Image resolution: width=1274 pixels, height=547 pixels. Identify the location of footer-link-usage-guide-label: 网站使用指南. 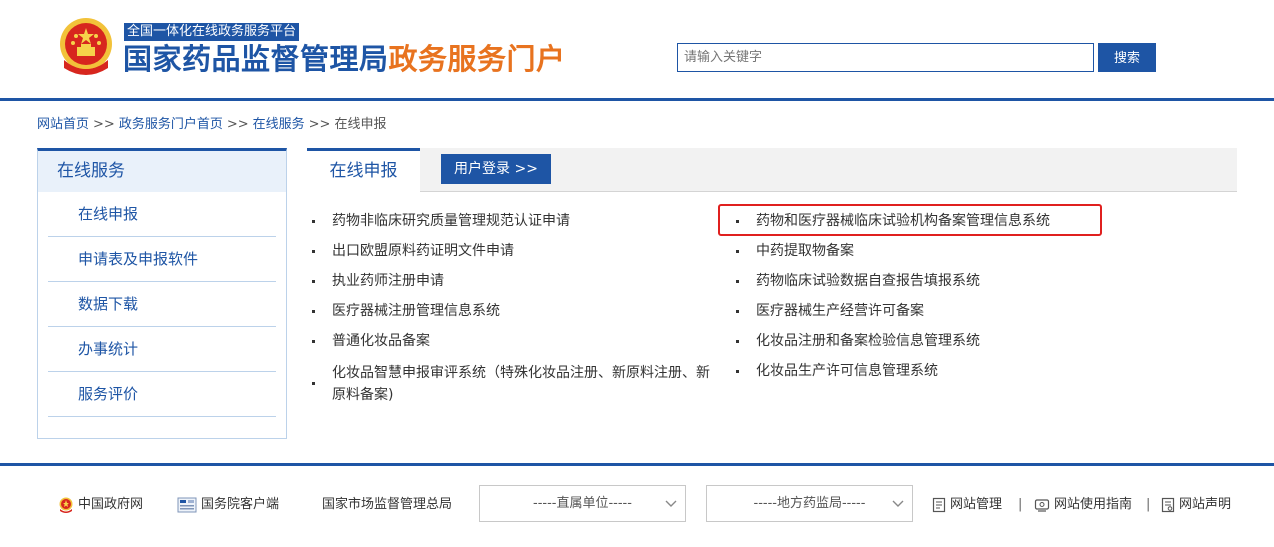
(1093, 504).